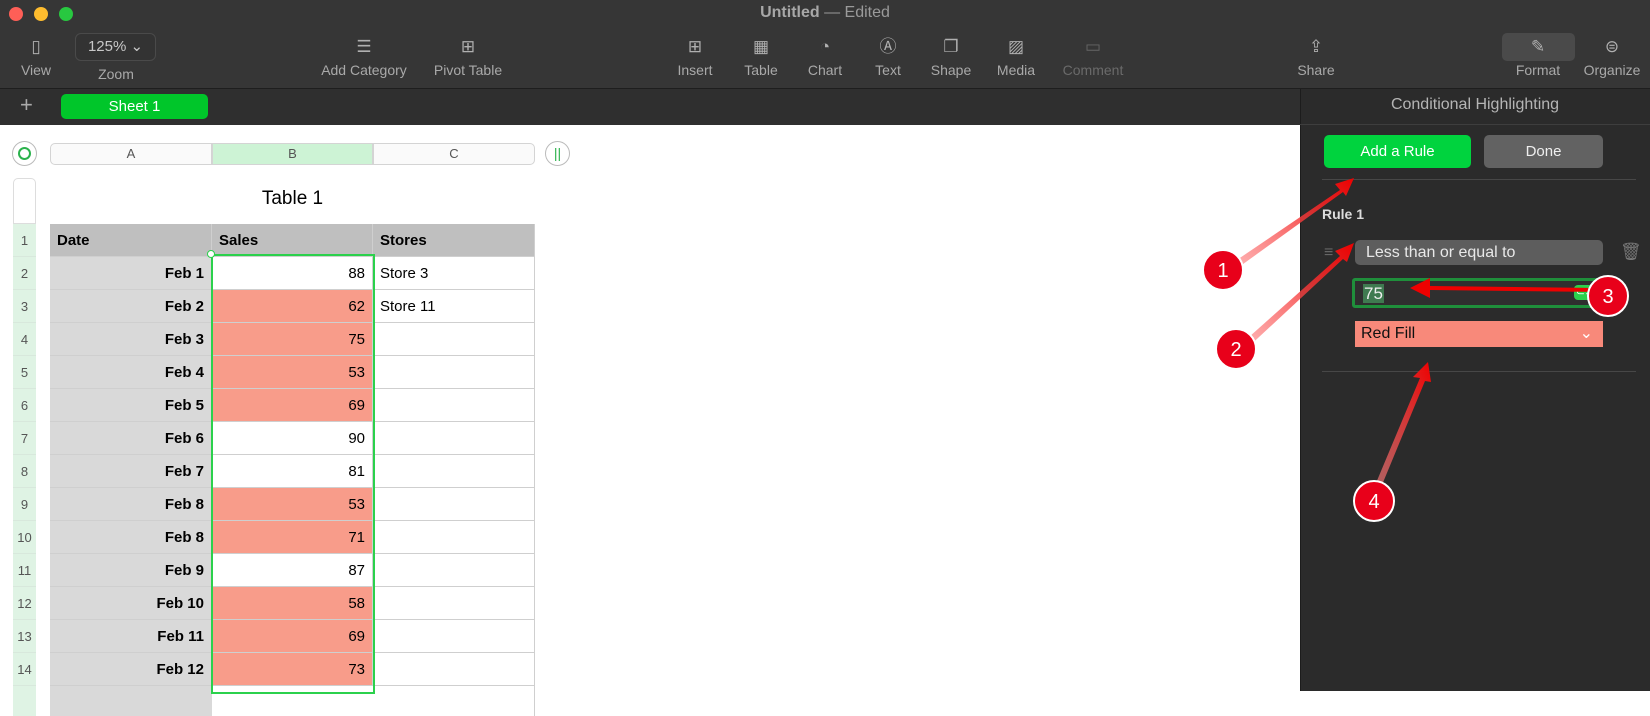 This screenshot has height=716, width=1650. I want to click on date-cell: Feb 1, so click(131, 273).